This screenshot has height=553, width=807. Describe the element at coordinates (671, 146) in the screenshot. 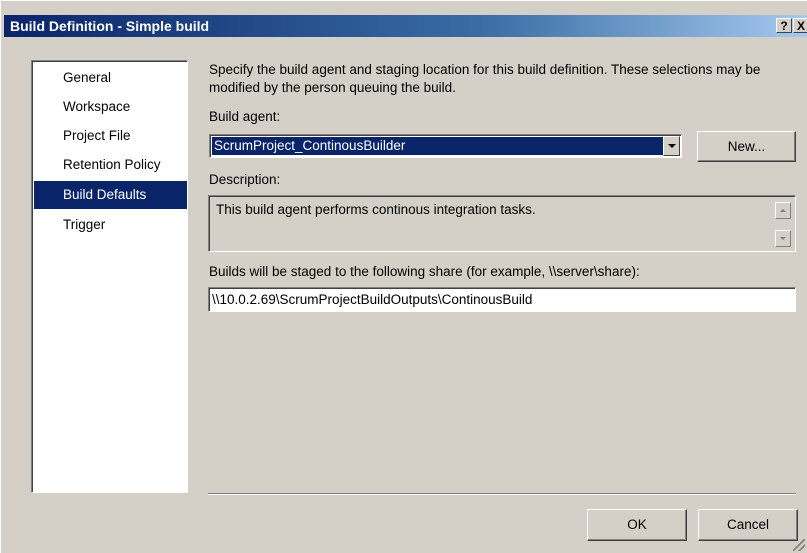

I see `dropdown-arrow-icon` at that location.